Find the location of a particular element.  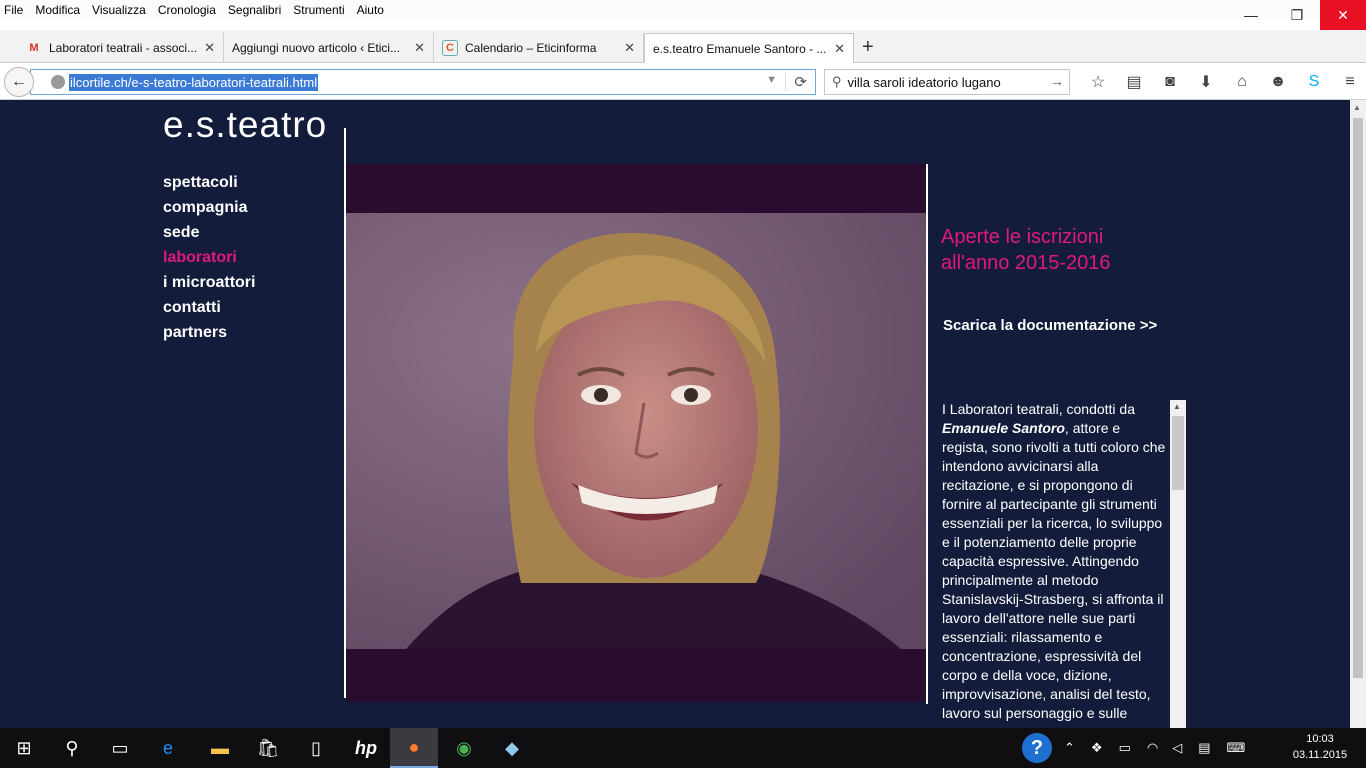

toolbar-icons: ☆ ▤ ◙ ⬇ ⌂ ☻ S ≡ is located at coordinates (1223, 82).